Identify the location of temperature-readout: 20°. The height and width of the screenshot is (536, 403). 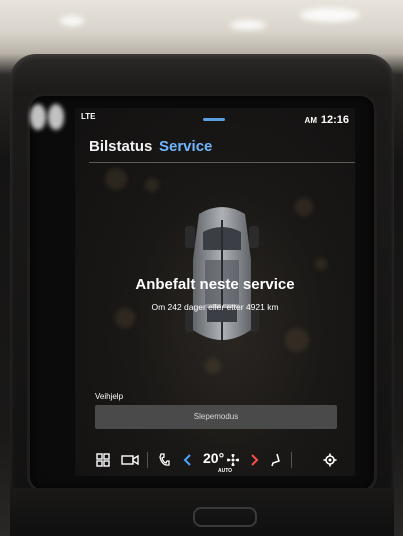
(213, 458).